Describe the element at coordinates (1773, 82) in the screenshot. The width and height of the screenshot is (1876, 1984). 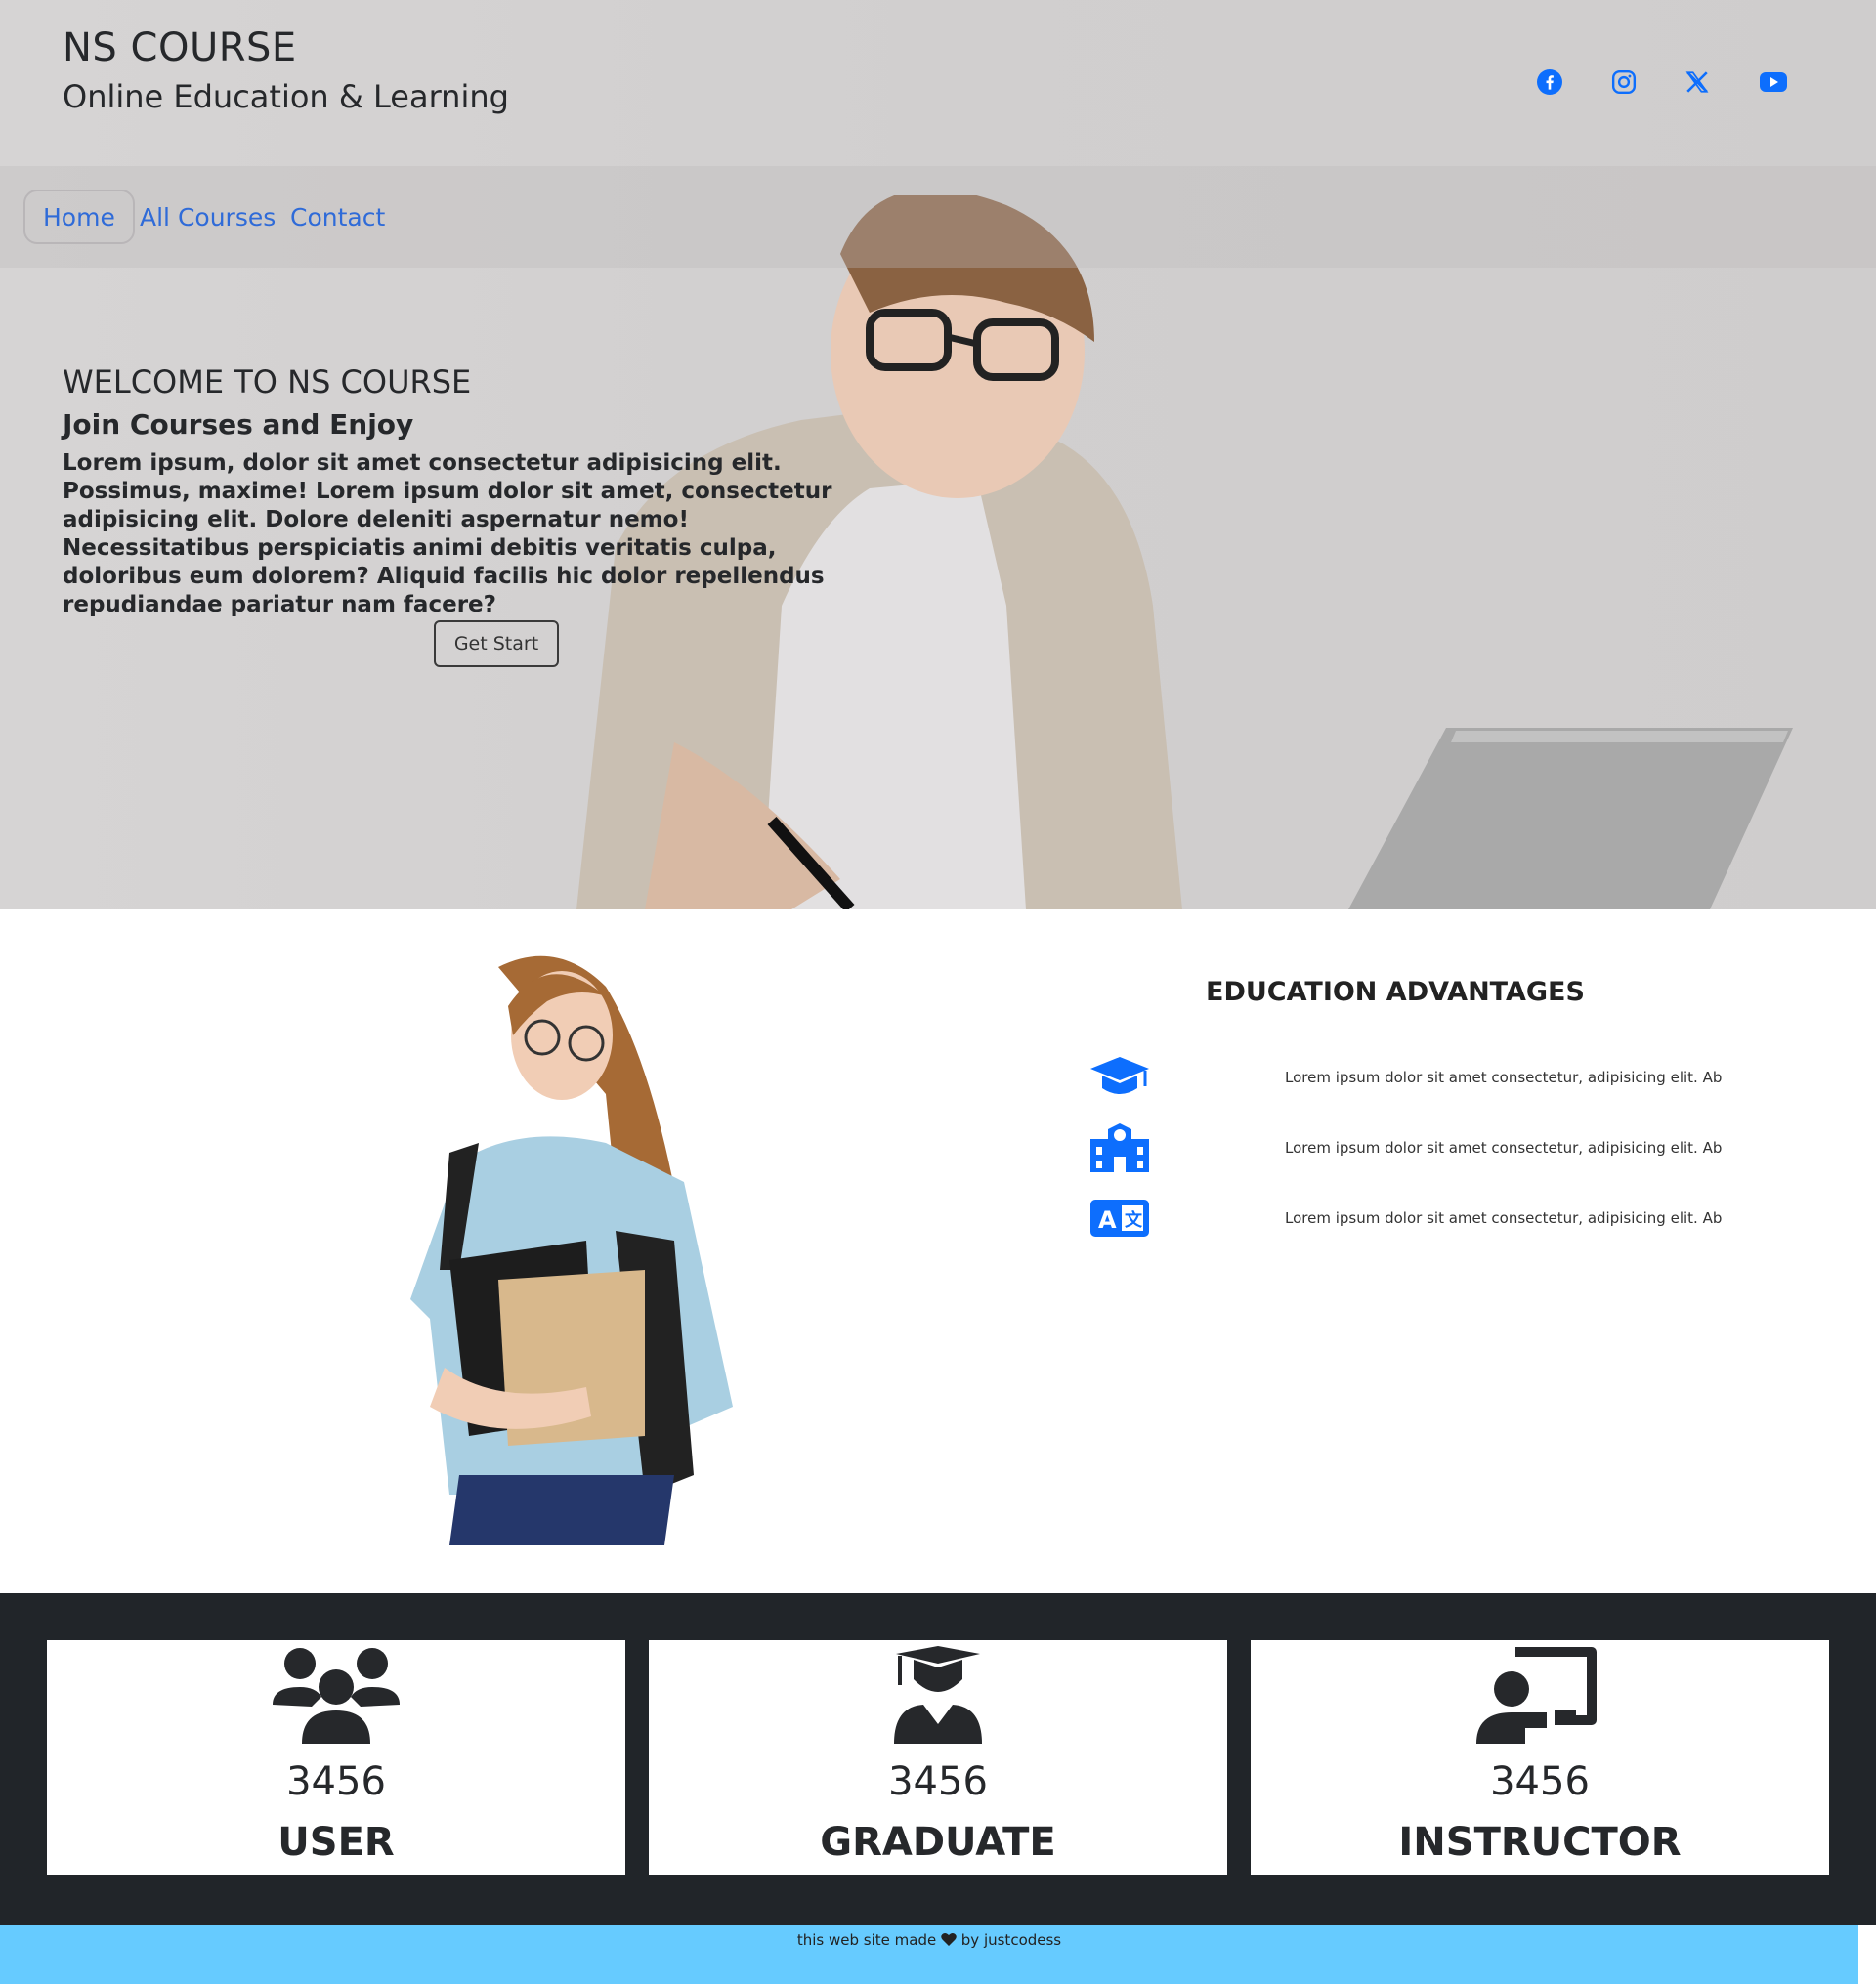
I see `youtube-icon` at that location.